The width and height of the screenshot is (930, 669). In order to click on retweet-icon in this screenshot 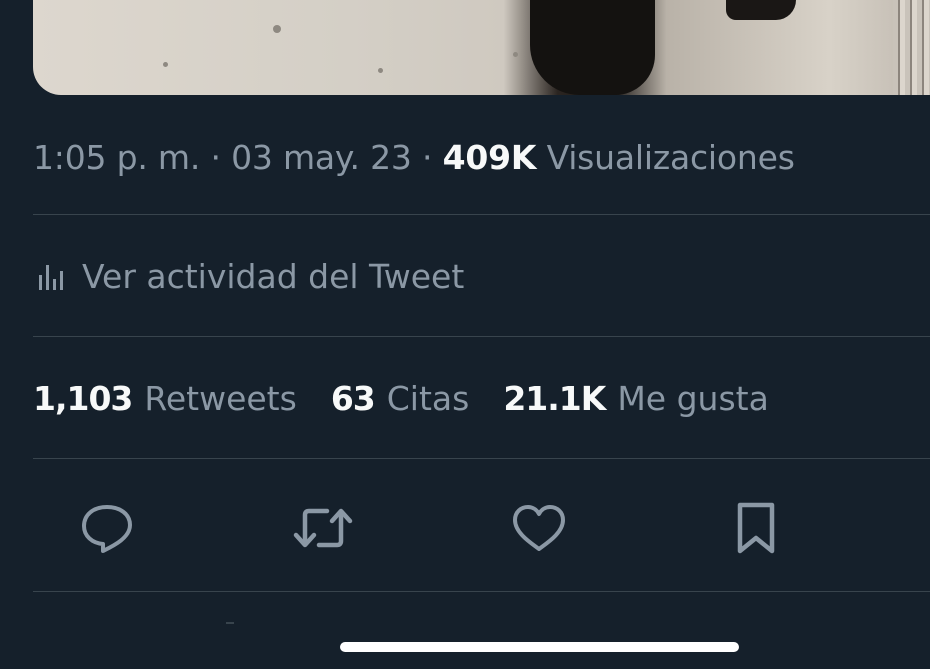, I will do `click(323, 527)`.